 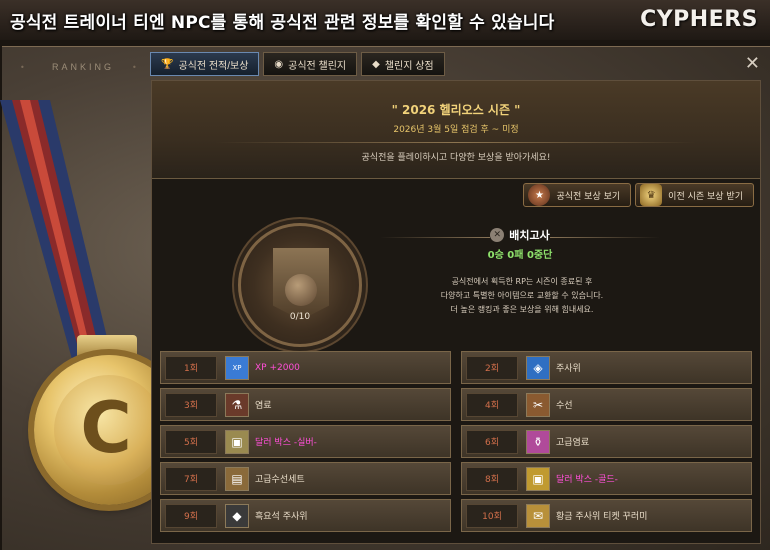 I want to click on rank-emblem: 0/10, so click(x=300, y=285).